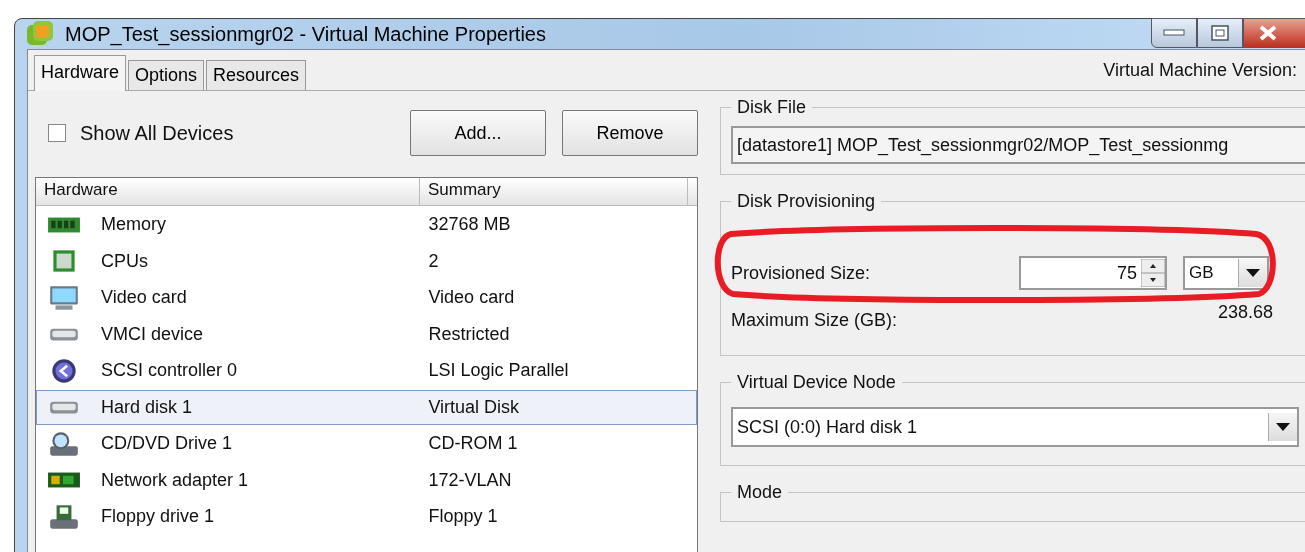  I want to click on table-row: Floppy drive 1 Floppy 1, so click(366, 517).